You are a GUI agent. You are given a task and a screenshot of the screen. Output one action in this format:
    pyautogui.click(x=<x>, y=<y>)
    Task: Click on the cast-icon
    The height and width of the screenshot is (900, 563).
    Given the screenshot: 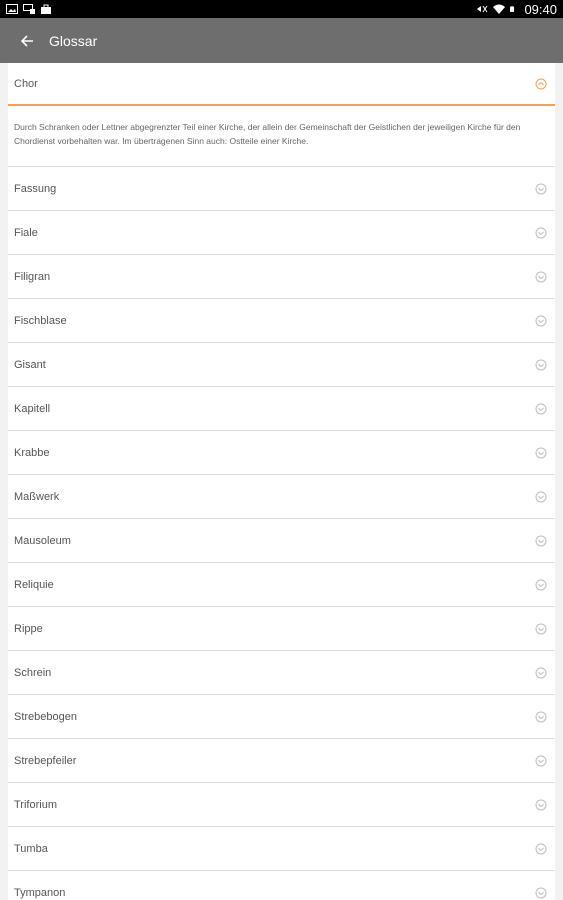 What is the action you would take?
    pyautogui.click(x=29, y=9)
    